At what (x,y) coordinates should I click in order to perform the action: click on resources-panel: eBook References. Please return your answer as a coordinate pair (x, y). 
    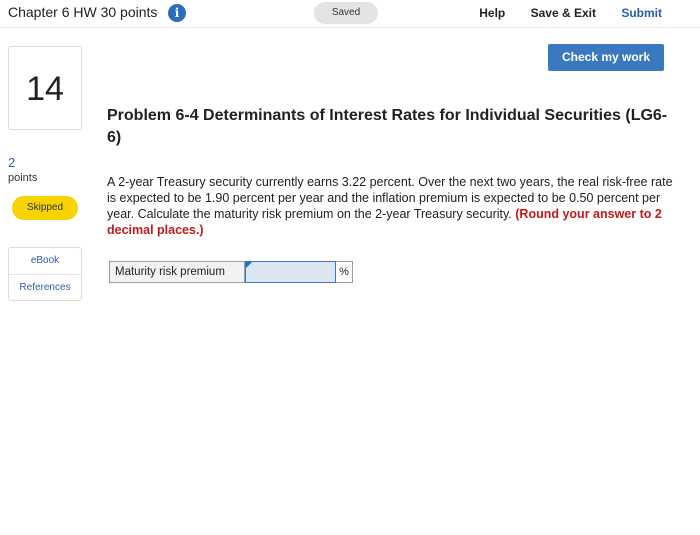
    Looking at the image, I should click on (45, 274).